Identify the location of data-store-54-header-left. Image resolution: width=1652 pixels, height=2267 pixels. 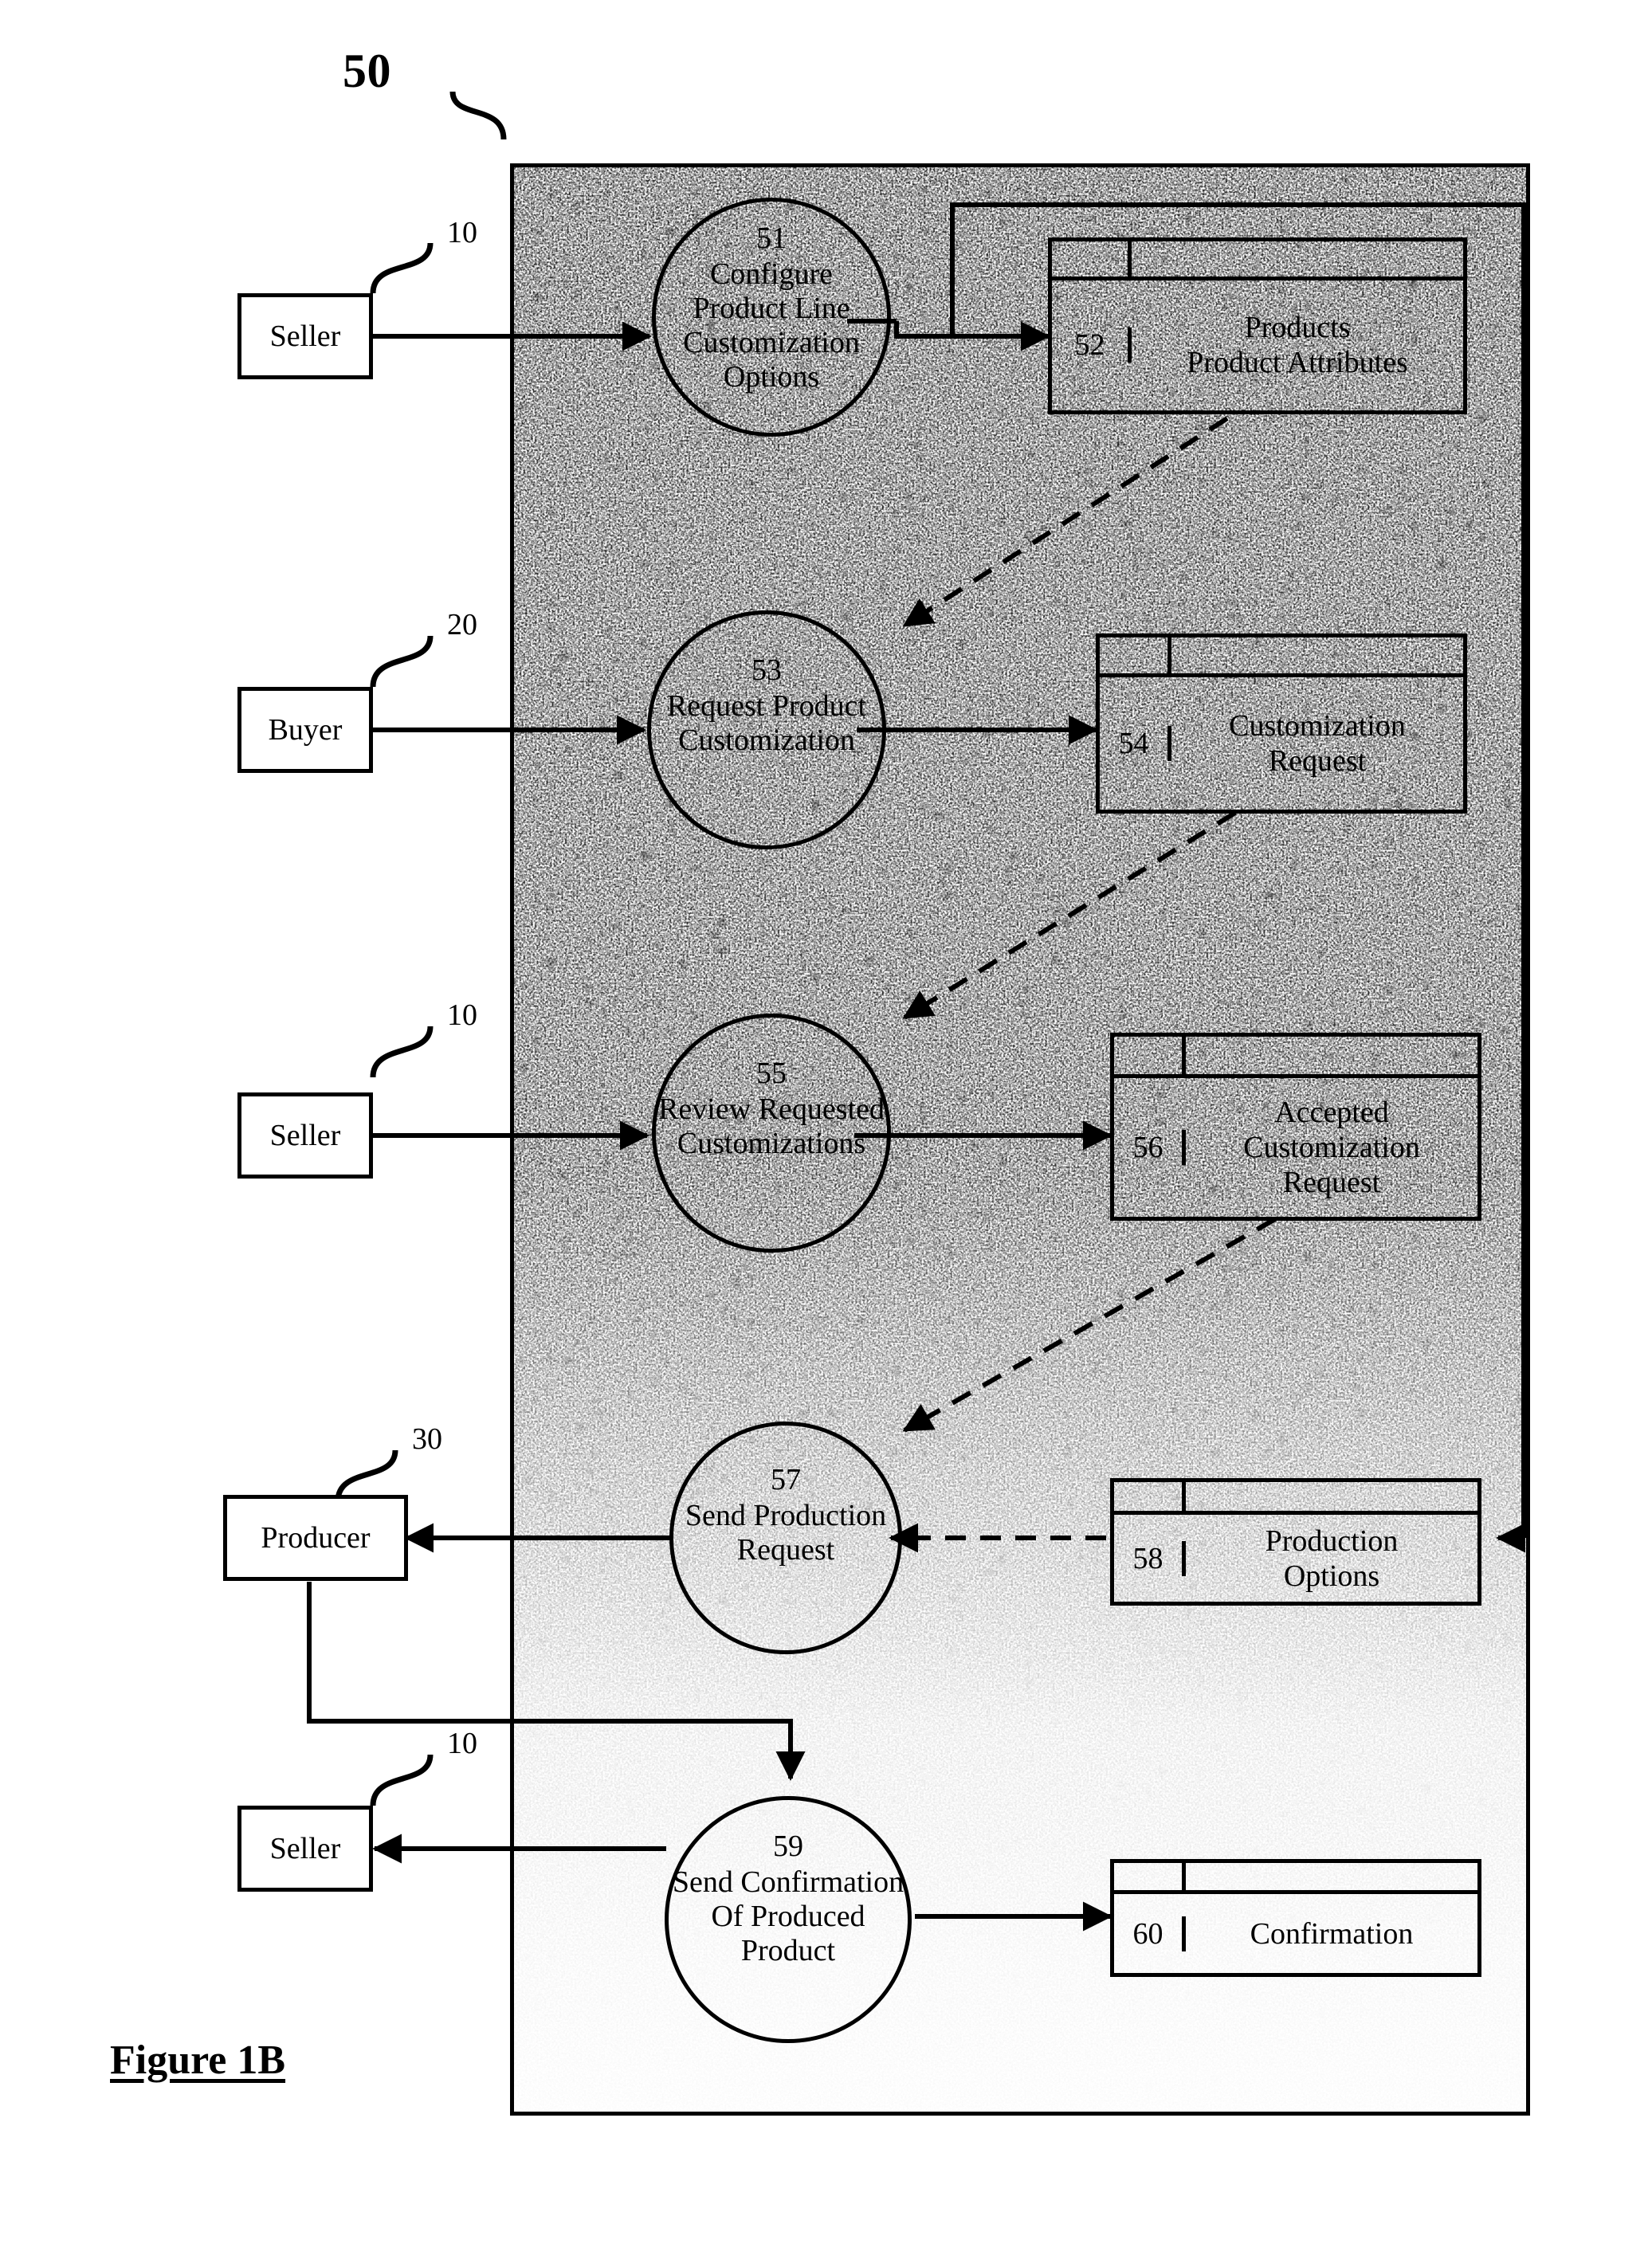
(1135, 655).